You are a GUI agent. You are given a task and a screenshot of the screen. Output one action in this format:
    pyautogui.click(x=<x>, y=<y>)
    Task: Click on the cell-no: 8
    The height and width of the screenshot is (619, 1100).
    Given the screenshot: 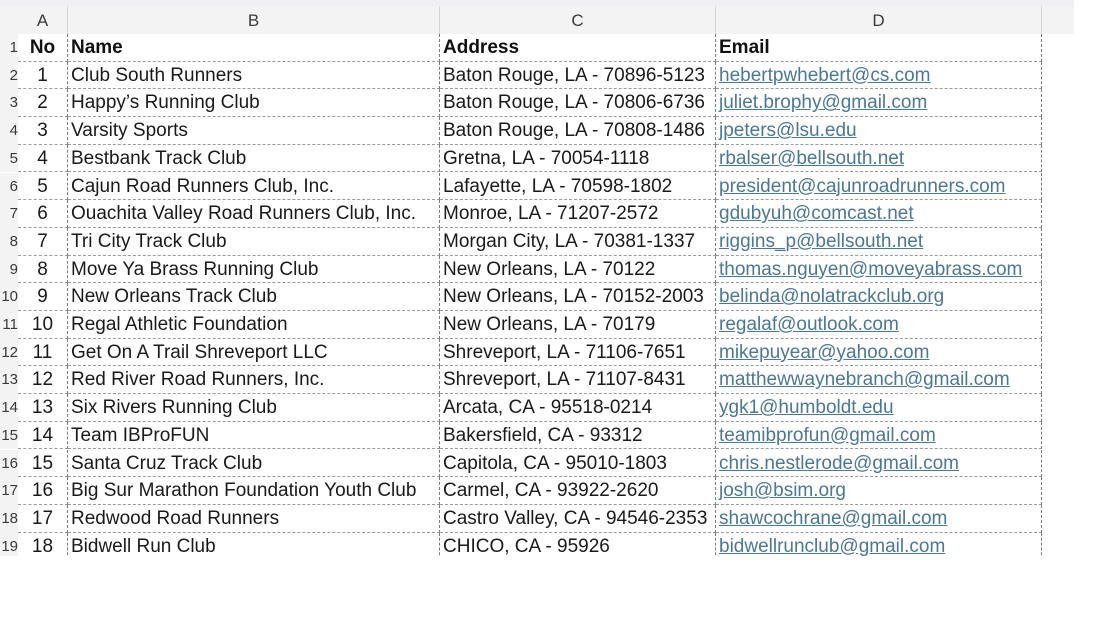 What is the action you would take?
    pyautogui.click(x=43, y=269)
    